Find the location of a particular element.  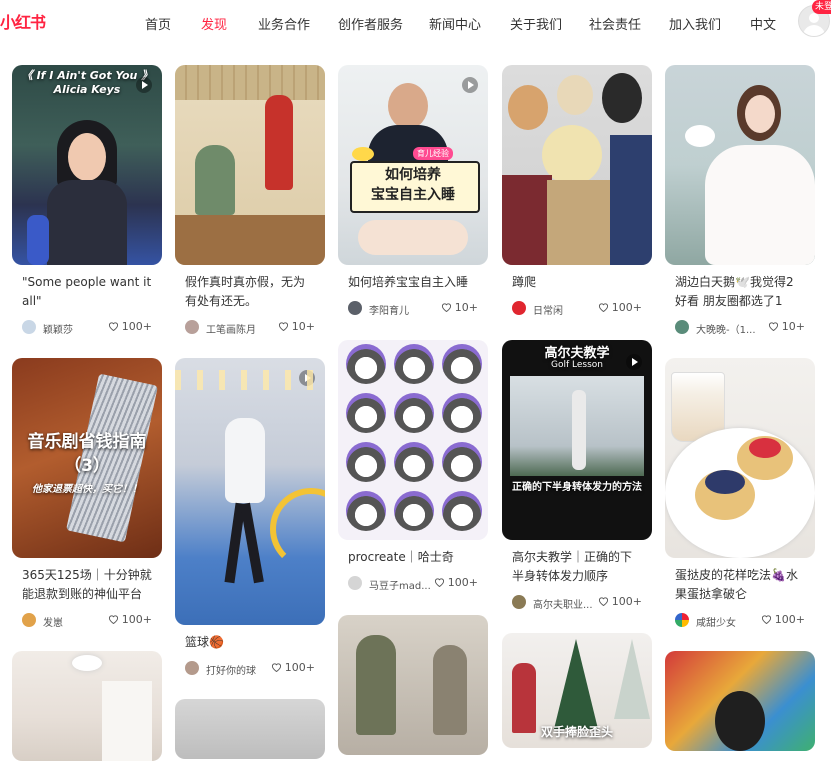

note-card: 双手捧脸歪头 is located at coordinates (577, 690).